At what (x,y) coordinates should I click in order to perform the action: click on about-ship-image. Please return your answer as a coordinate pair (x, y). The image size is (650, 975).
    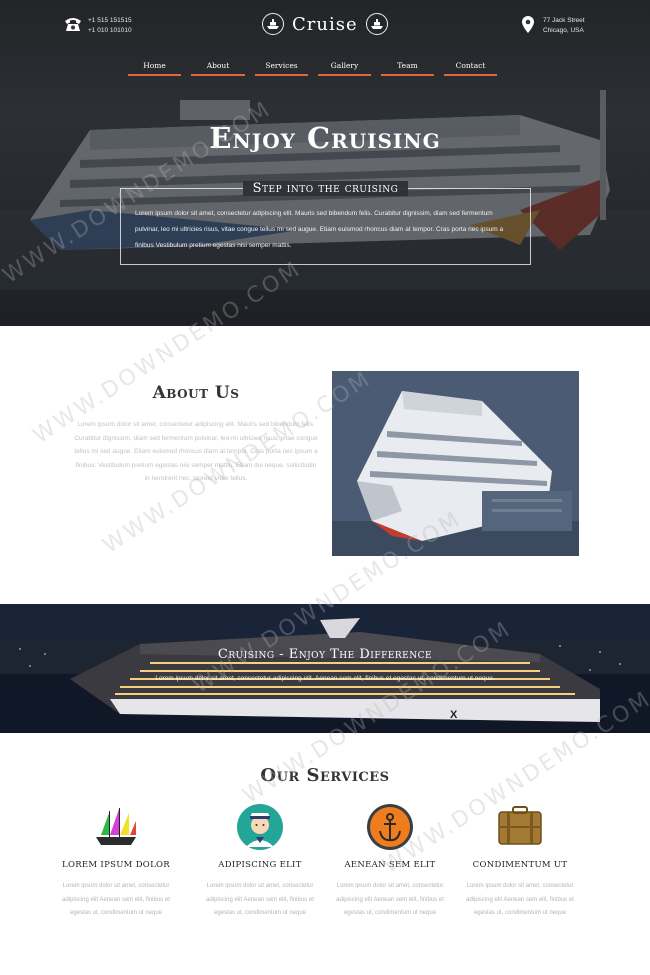
    Looking at the image, I should click on (455, 463).